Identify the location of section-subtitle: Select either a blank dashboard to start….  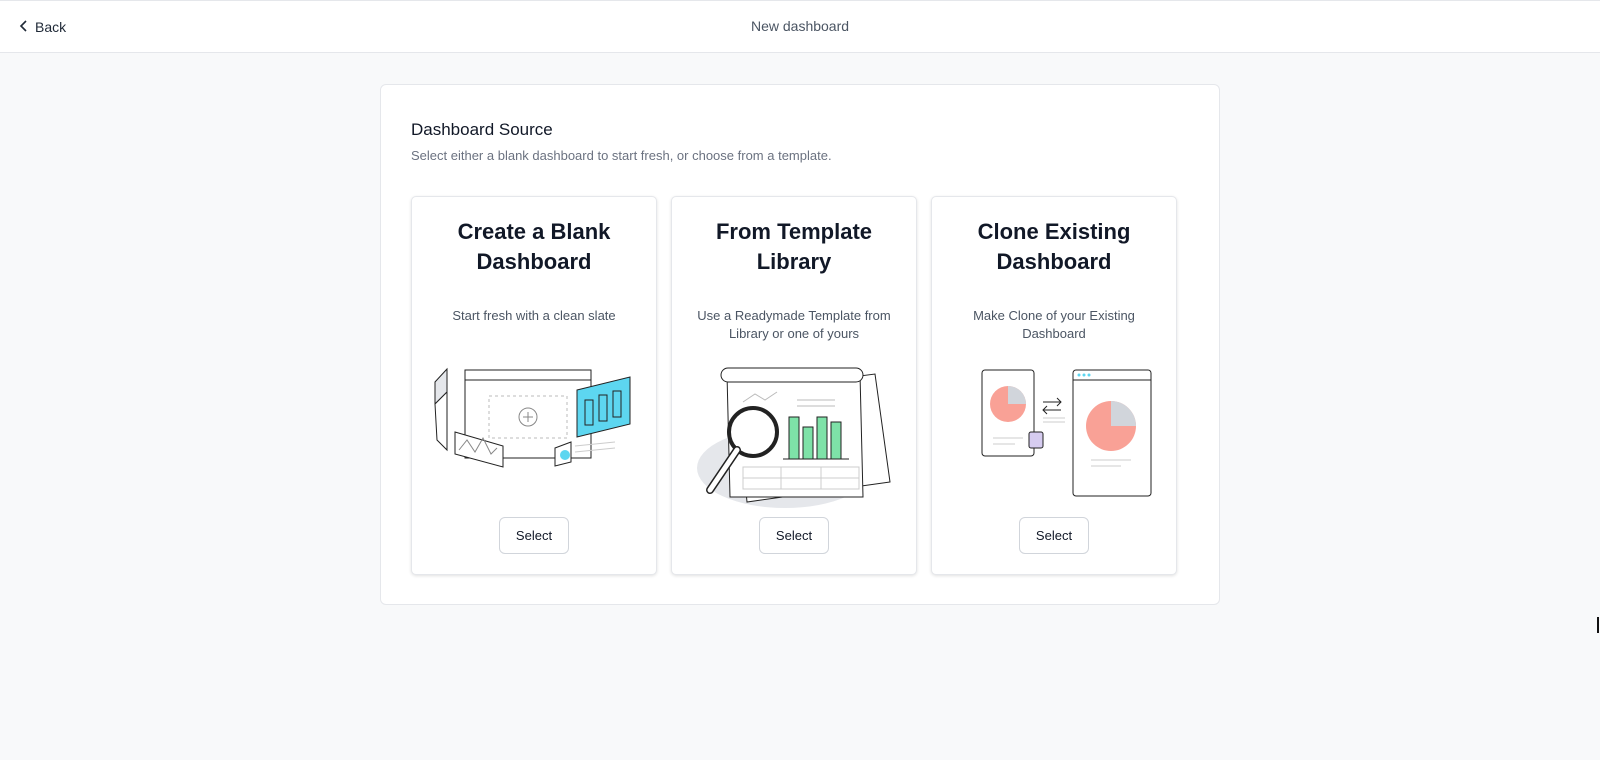
(621, 155).